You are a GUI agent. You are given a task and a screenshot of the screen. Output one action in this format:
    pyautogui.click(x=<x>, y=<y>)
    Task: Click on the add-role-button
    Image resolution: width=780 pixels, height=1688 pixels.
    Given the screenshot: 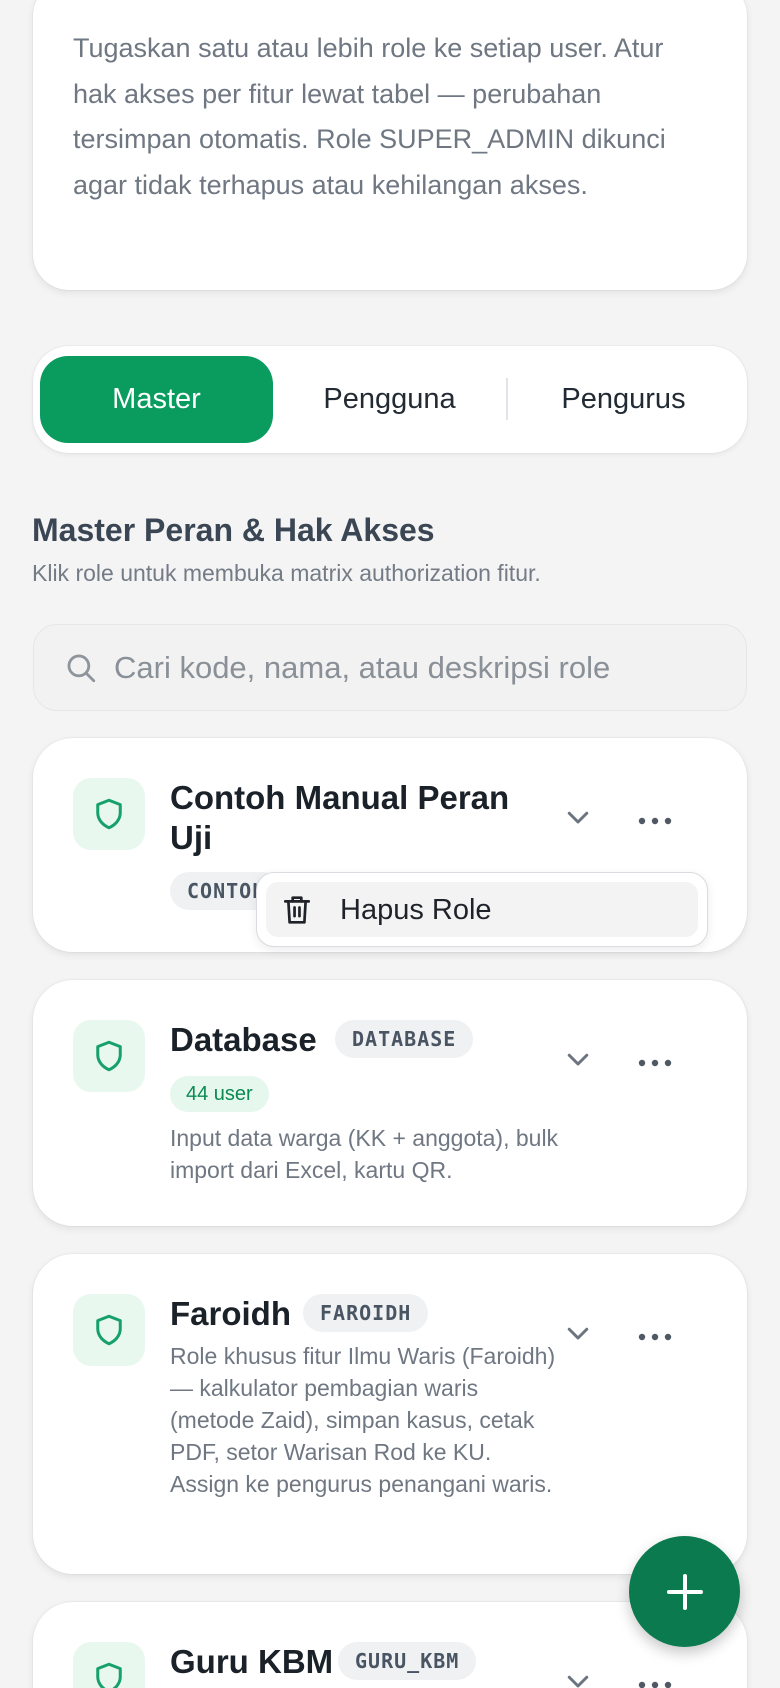 What is the action you would take?
    pyautogui.click(x=684, y=1591)
    